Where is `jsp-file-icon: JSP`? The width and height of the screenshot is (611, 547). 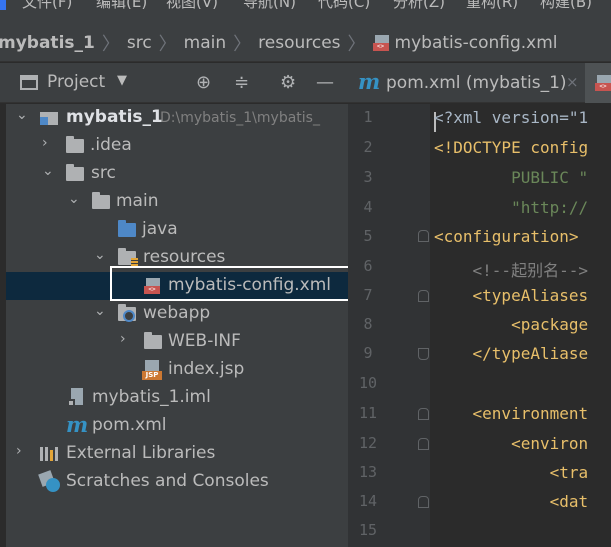 jsp-file-icon: JSP is located at coordinates (152, 370).